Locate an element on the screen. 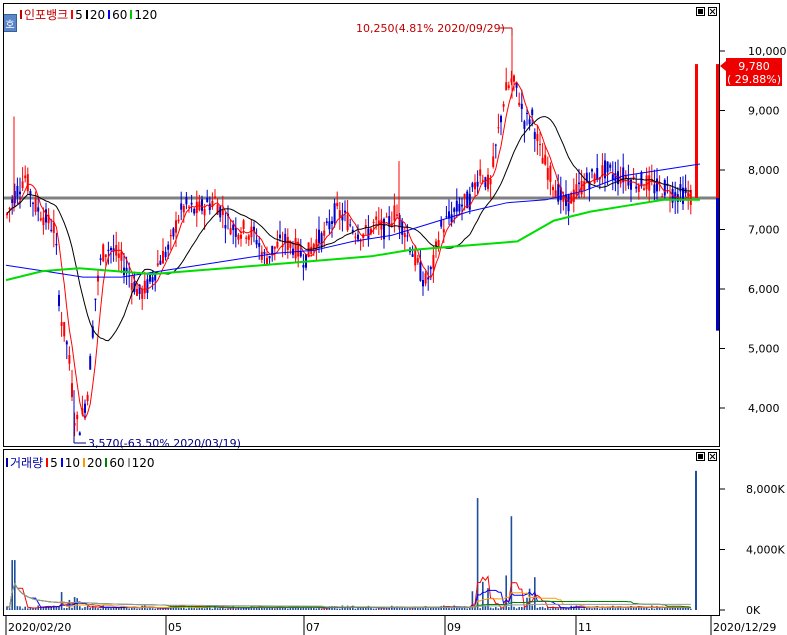 This screenshot has width=787, height=635. volume-ma120-line is located at coordinates (348, 595).